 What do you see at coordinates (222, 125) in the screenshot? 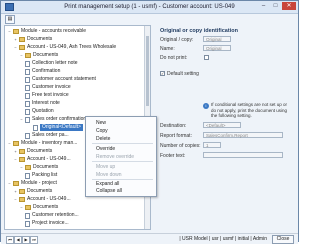
I see `destination-field: <Default>` at bounding box center [222, 125].